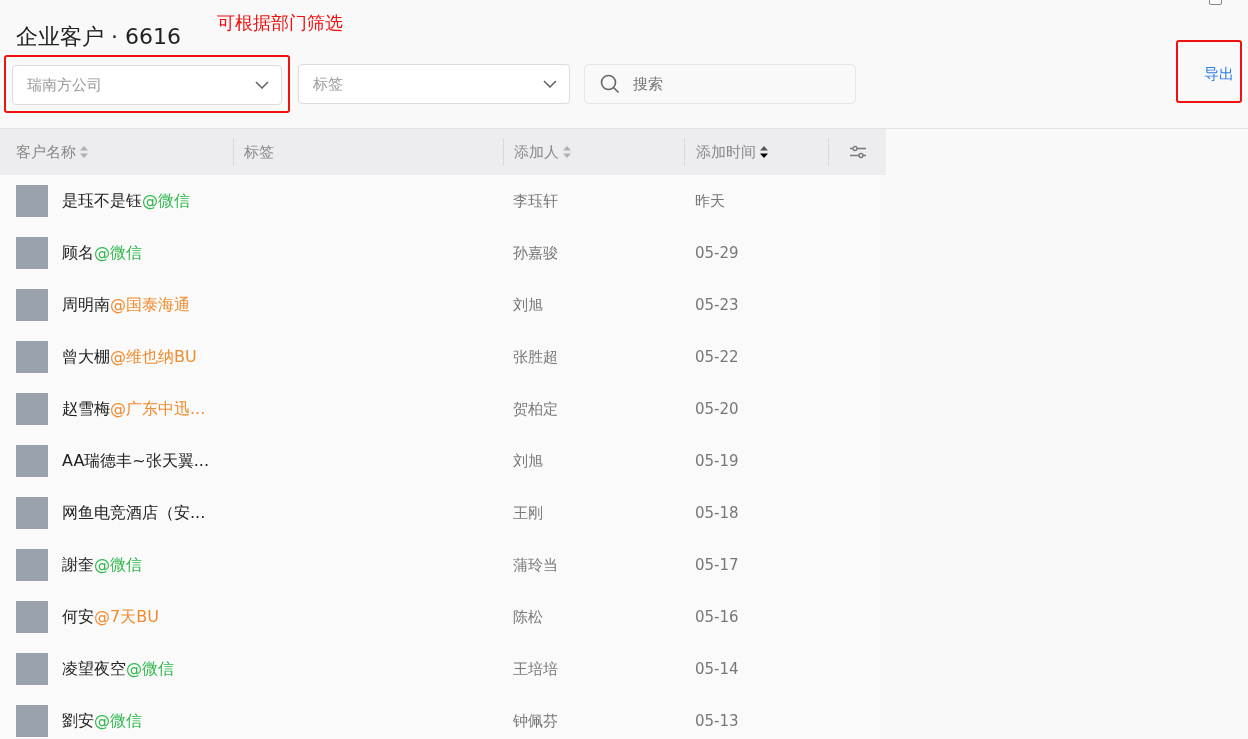 The width and height of the screenshot is (1248, 739). What do you see at coordinates (528, 617) in the screenshot?
I see `table-cell: 陈松` at bounding box center [528, 617].